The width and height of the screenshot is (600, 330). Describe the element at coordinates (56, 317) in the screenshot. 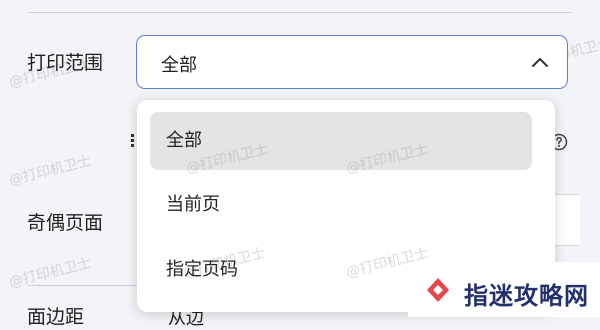

I see `margin-label: 面边距` at that location.